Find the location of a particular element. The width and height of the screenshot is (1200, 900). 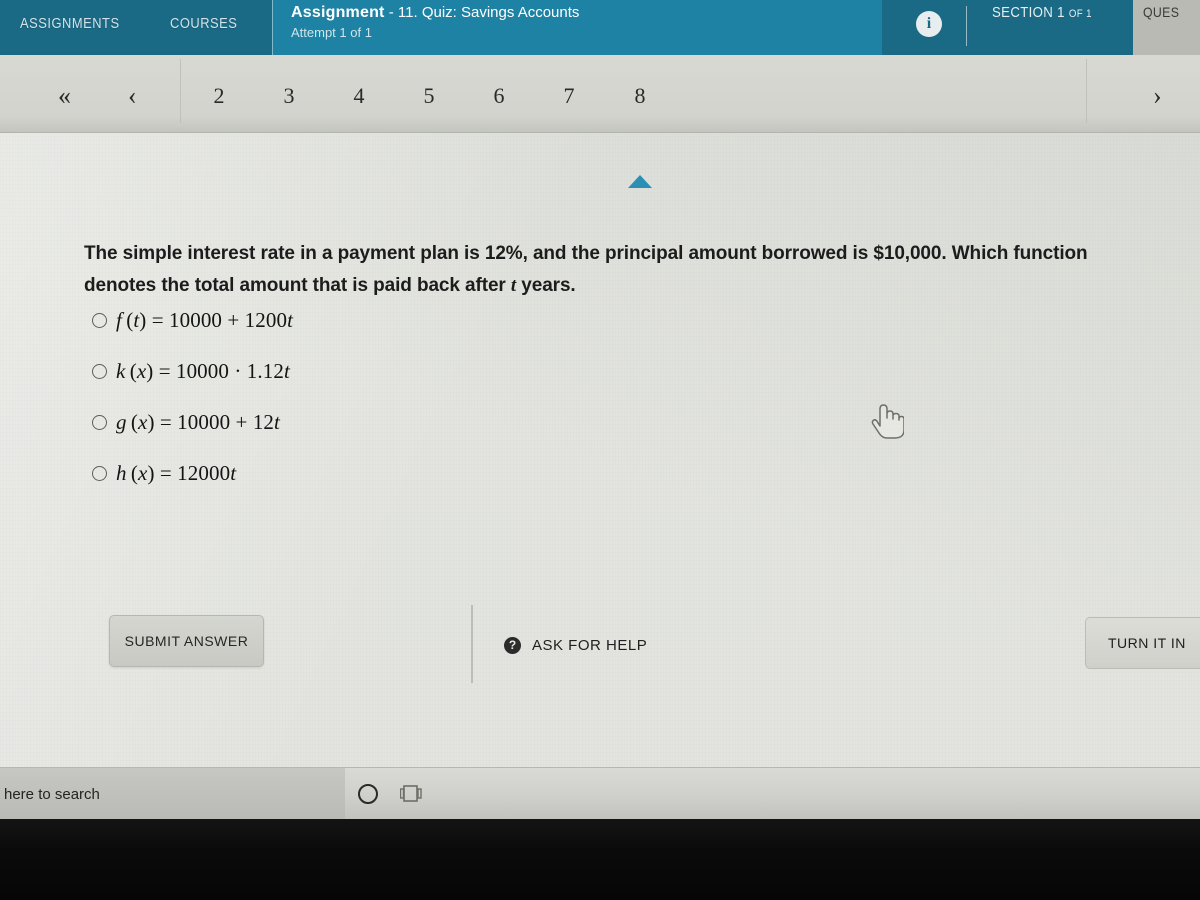

page-number-8: 8 is located at coordinates (640, 96).